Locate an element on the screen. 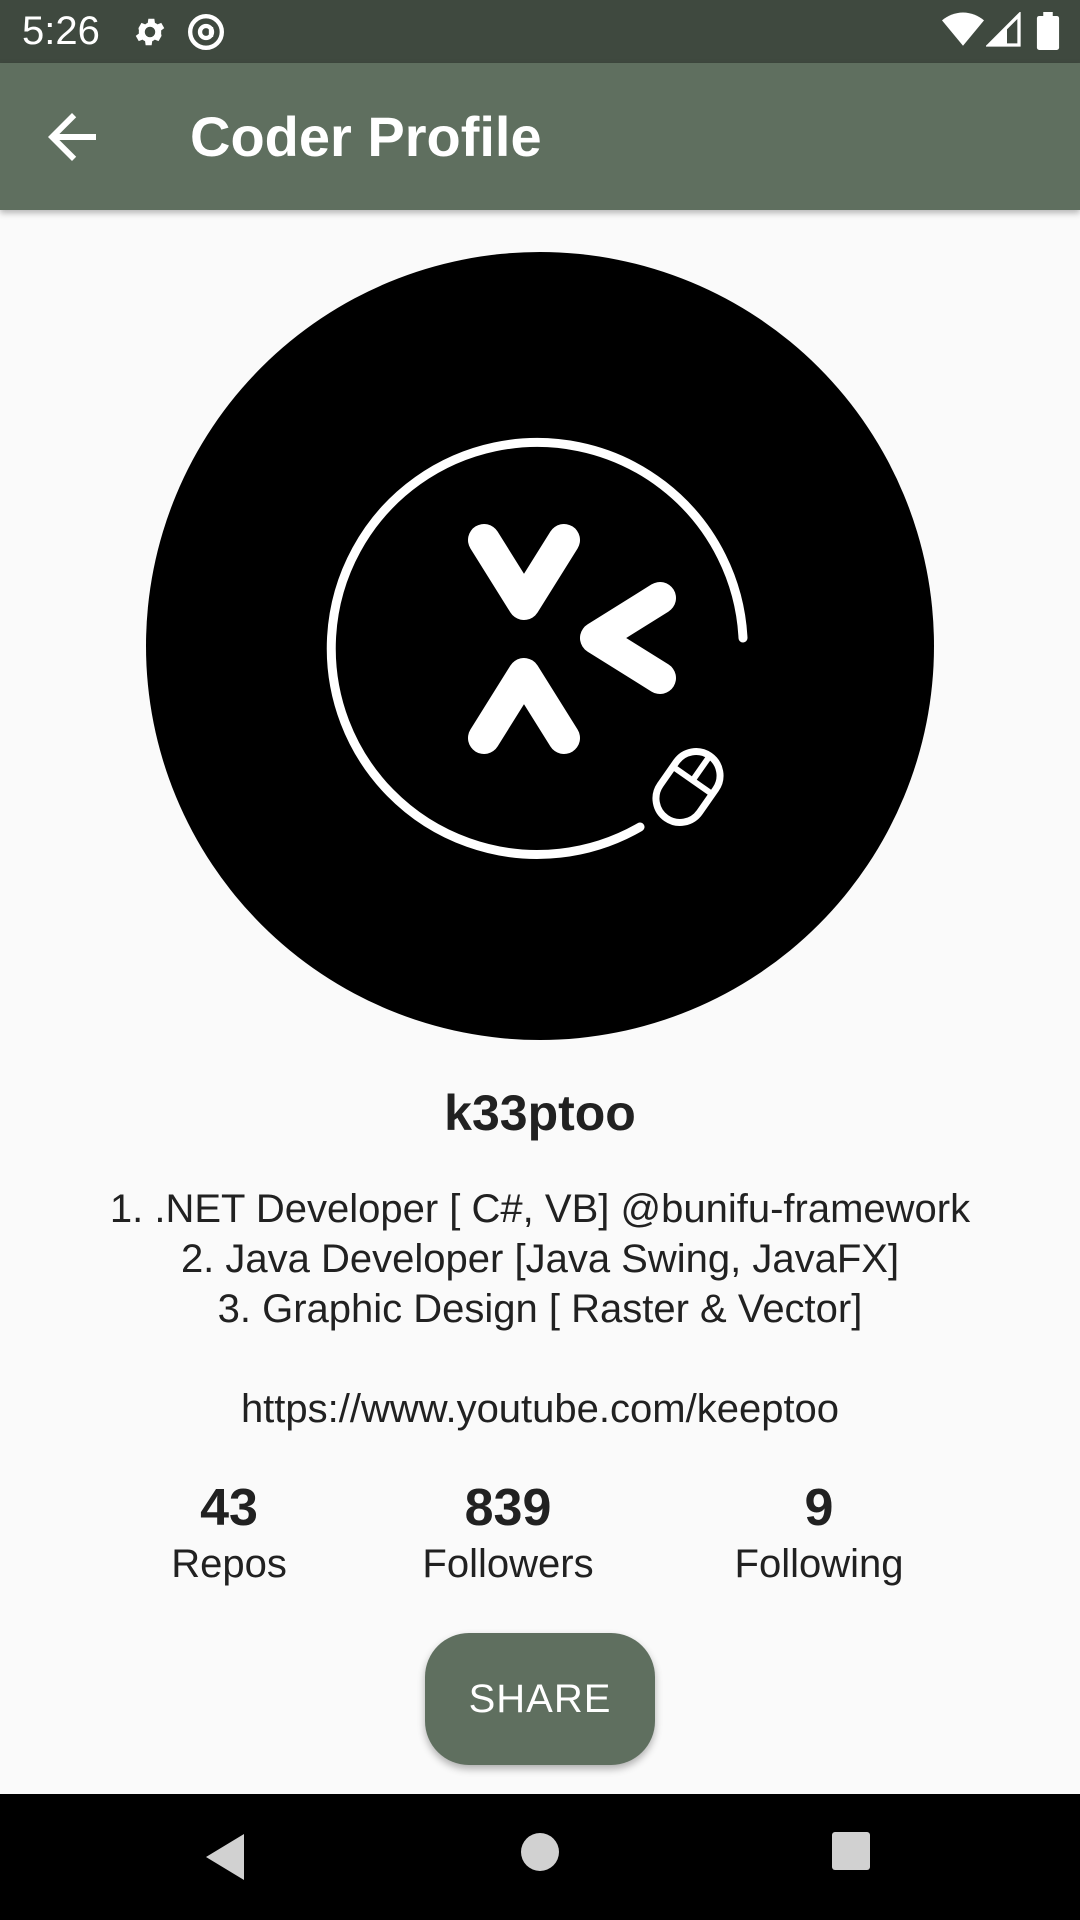  username: k33ptoo is located at coordinates (540, 1113).